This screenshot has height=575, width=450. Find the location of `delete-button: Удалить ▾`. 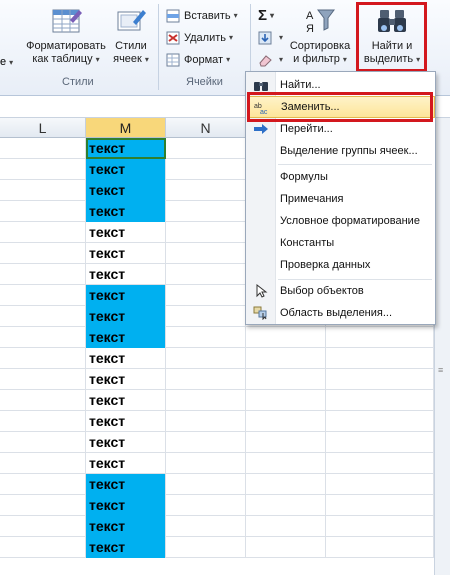

delete-button: Удалить ▾ is located at coordinates (199, 38).